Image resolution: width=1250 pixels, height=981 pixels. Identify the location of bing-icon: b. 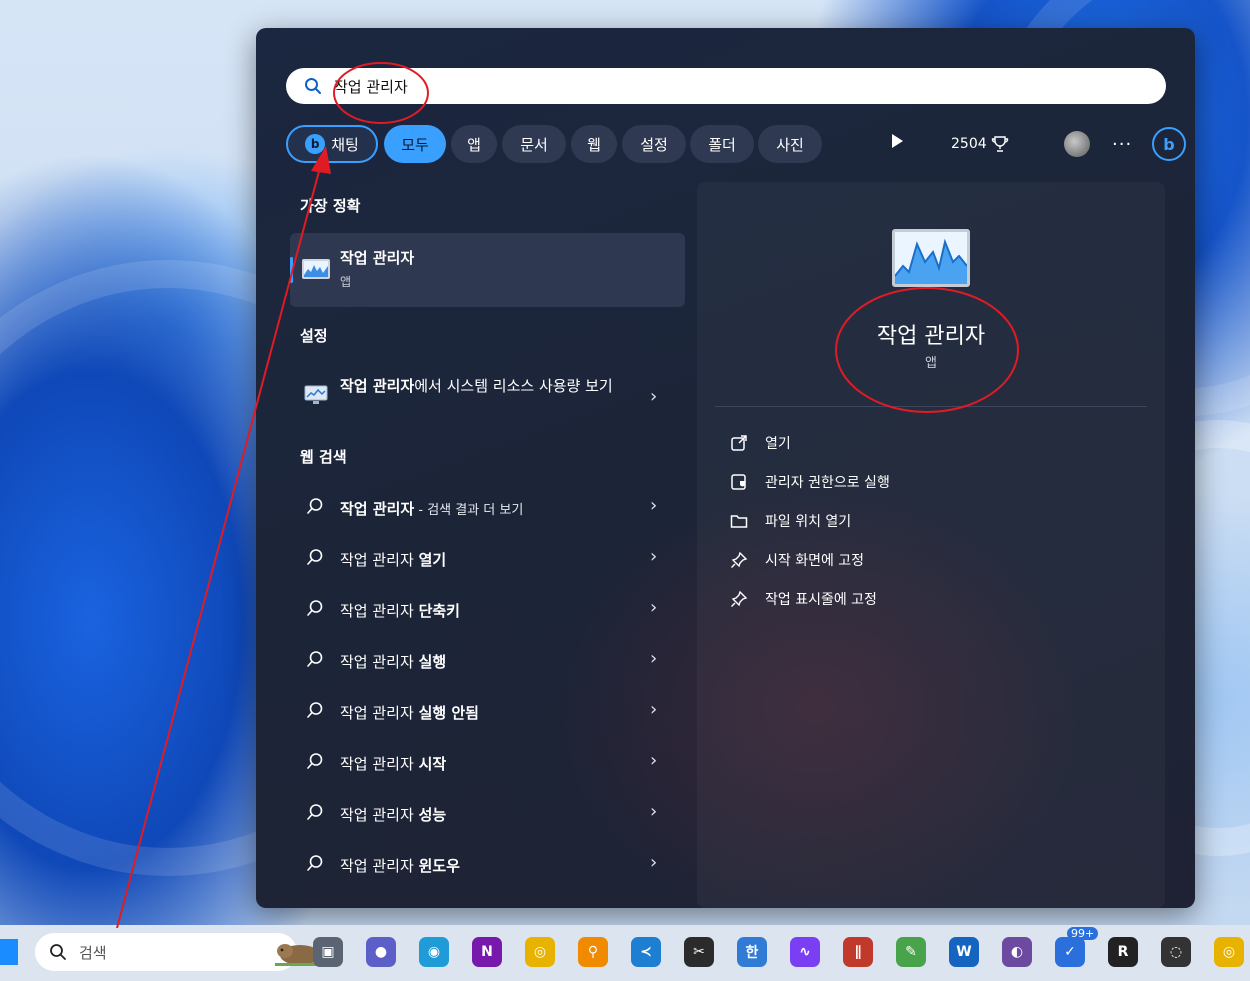
(315, 144).